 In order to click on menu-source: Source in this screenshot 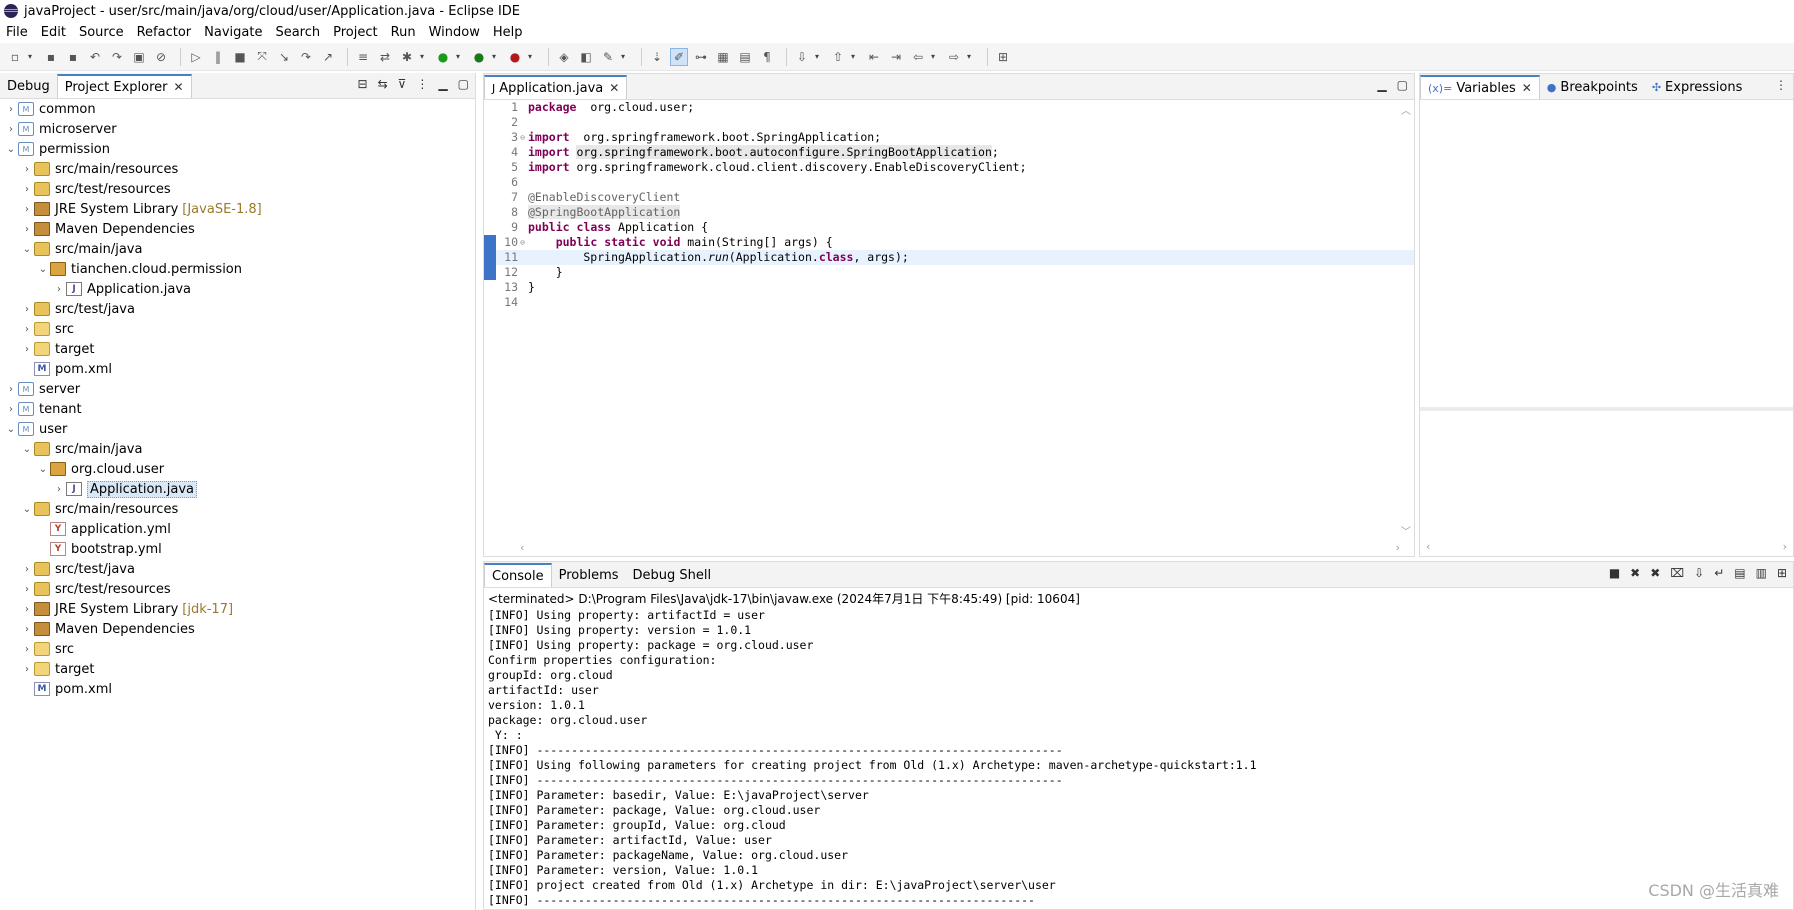, I will do `click(101, 32)`.